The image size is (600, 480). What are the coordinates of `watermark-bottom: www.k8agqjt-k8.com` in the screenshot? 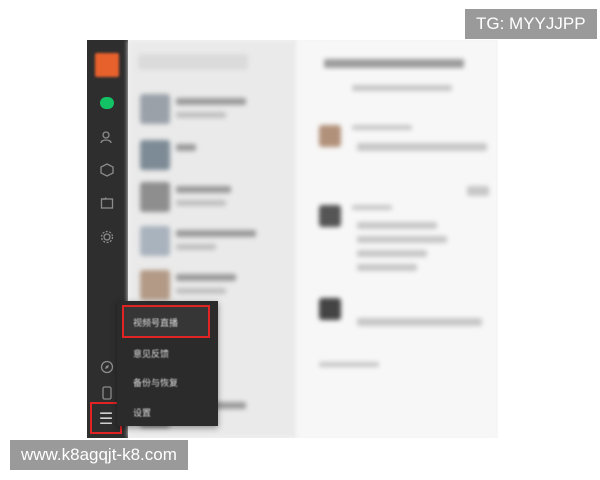 It's located at (99, 455).